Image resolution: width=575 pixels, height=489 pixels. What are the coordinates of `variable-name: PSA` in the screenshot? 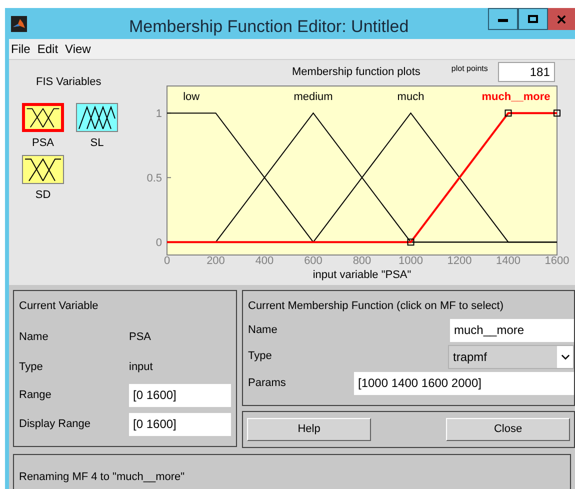 It's located at (140, 337).